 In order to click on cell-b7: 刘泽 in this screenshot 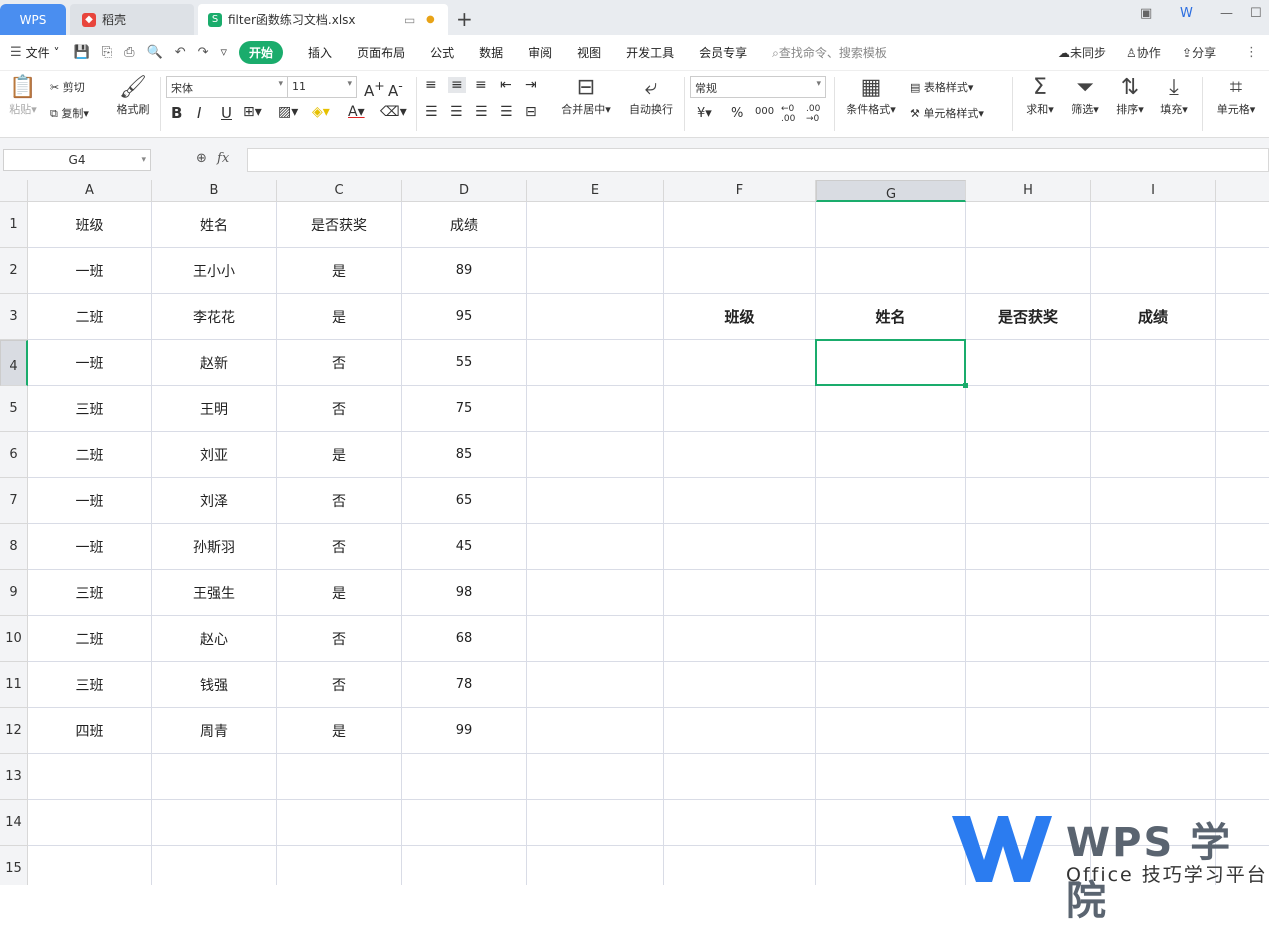, I will do `click(214, 501)`.